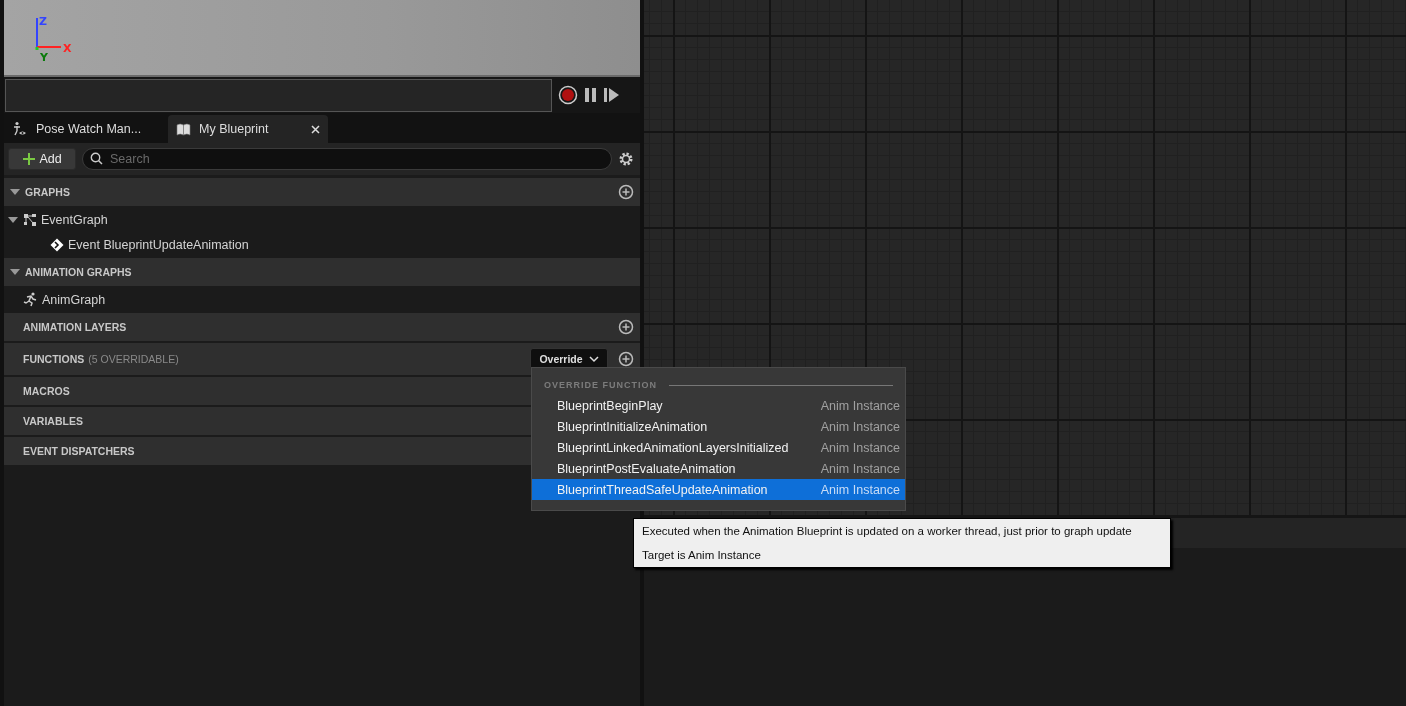 The image size is (1406, 706). Describe the element at coordinates (43, 21) in the screenshot. I see `axis-label: Z` at that location.